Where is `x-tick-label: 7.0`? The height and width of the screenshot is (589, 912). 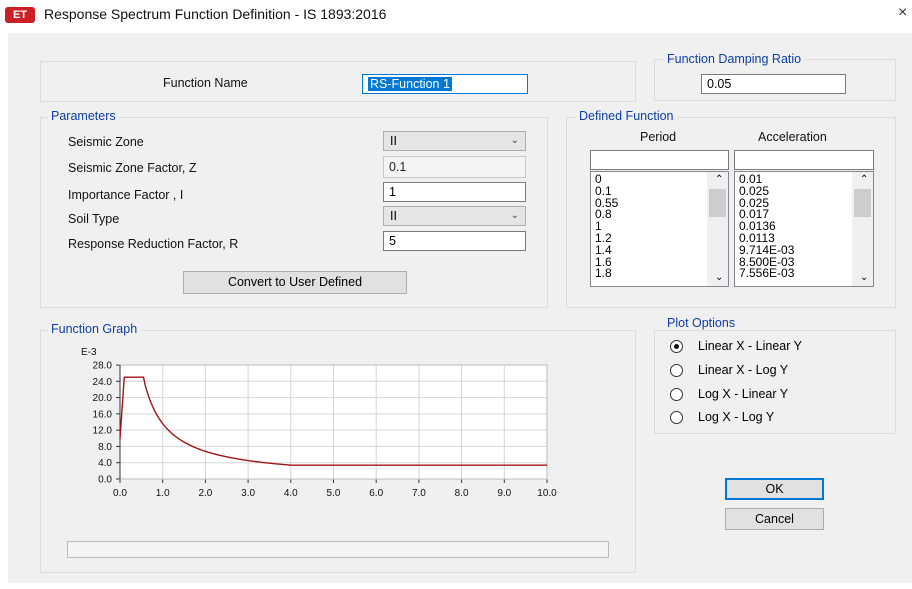
x-tick-label: 7.0 is located at coordinates (419, 493).